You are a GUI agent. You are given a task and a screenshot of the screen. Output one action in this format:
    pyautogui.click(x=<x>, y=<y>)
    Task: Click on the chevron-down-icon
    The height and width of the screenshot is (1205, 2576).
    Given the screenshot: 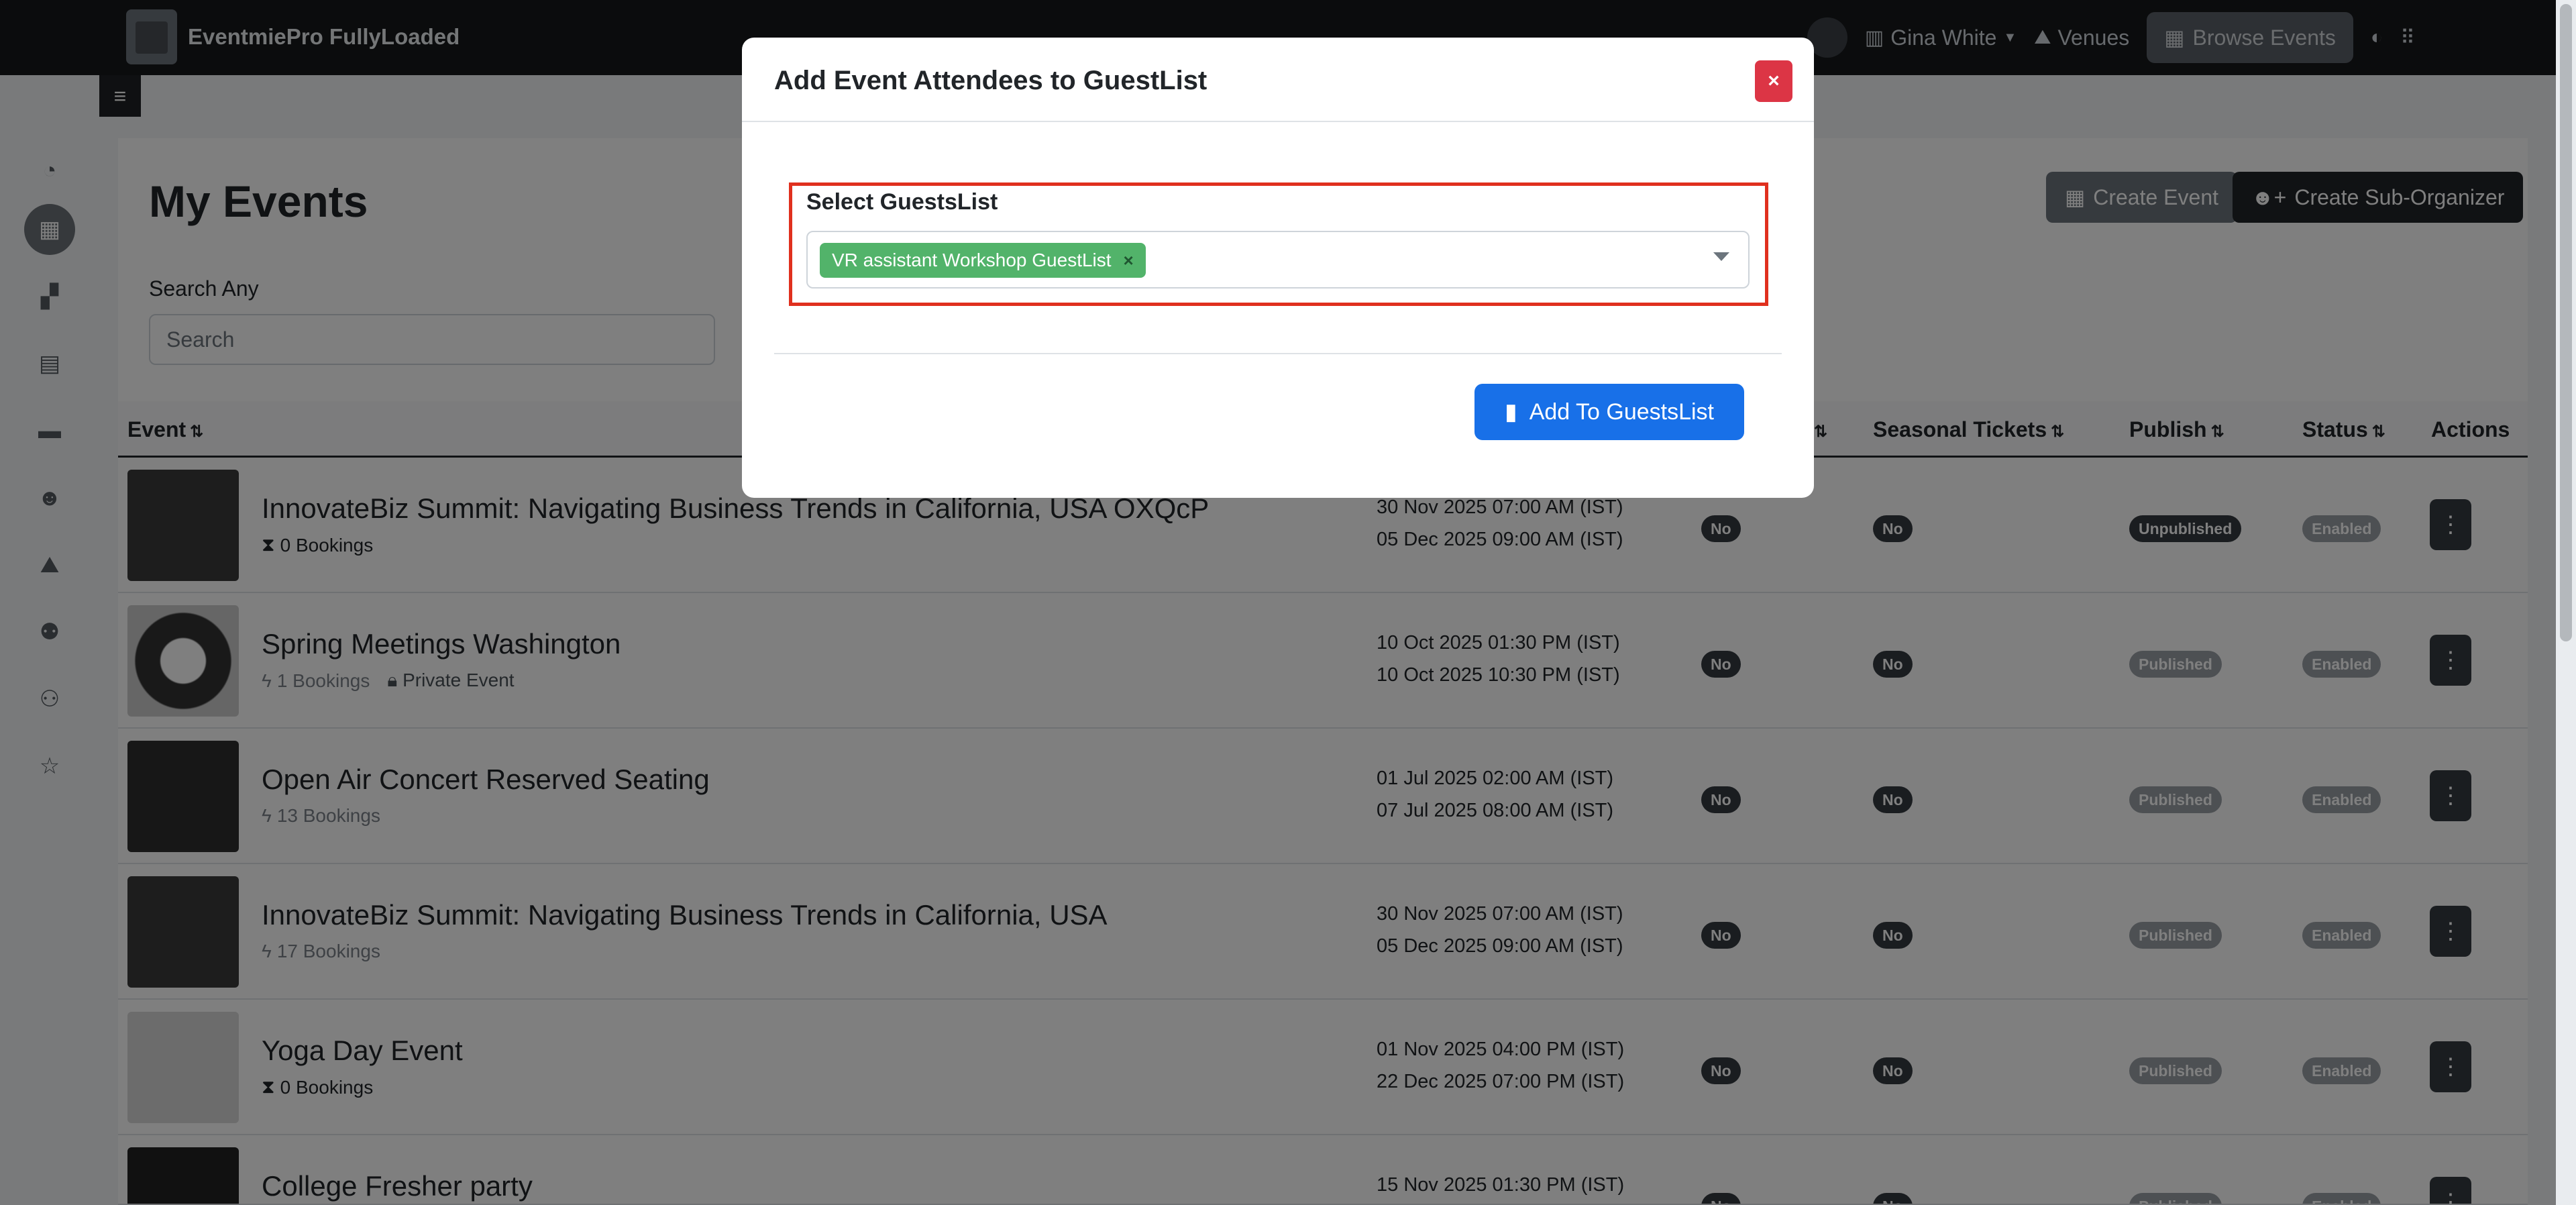 What is the action you would take?
    pyautogui.click(x=1721, y=256)
    